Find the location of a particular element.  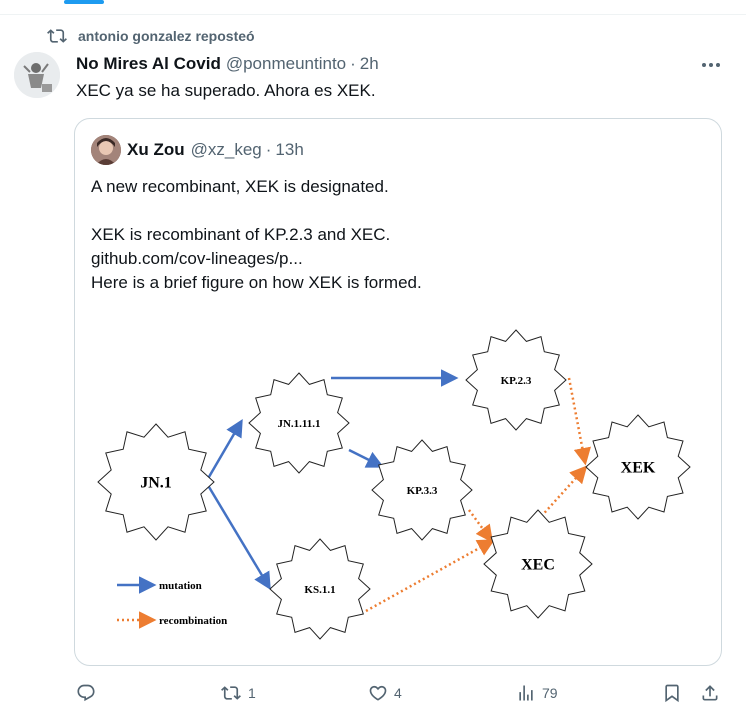

quoted-author-name: Xu Zou is located at coordinates (156, 150).